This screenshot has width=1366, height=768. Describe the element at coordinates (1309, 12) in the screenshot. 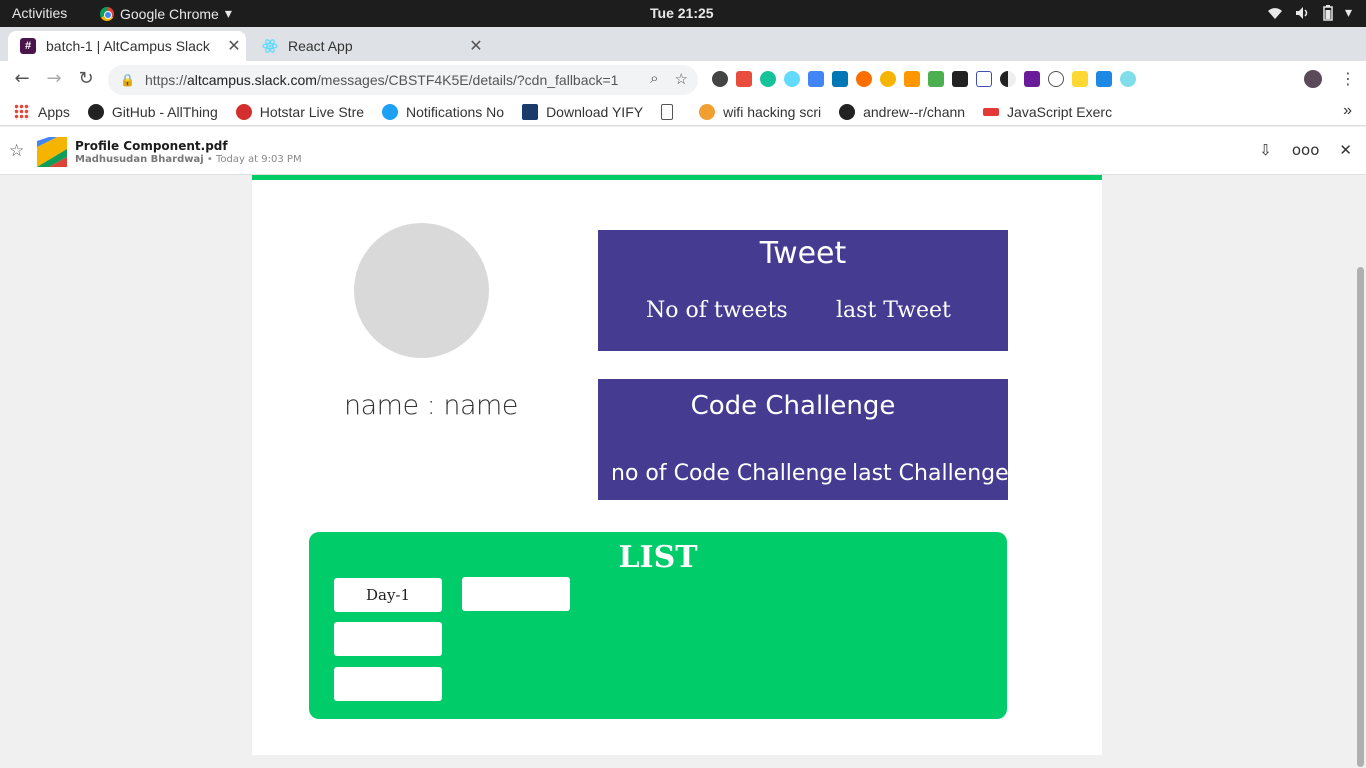

I see `system-tray: ▾` at that location.